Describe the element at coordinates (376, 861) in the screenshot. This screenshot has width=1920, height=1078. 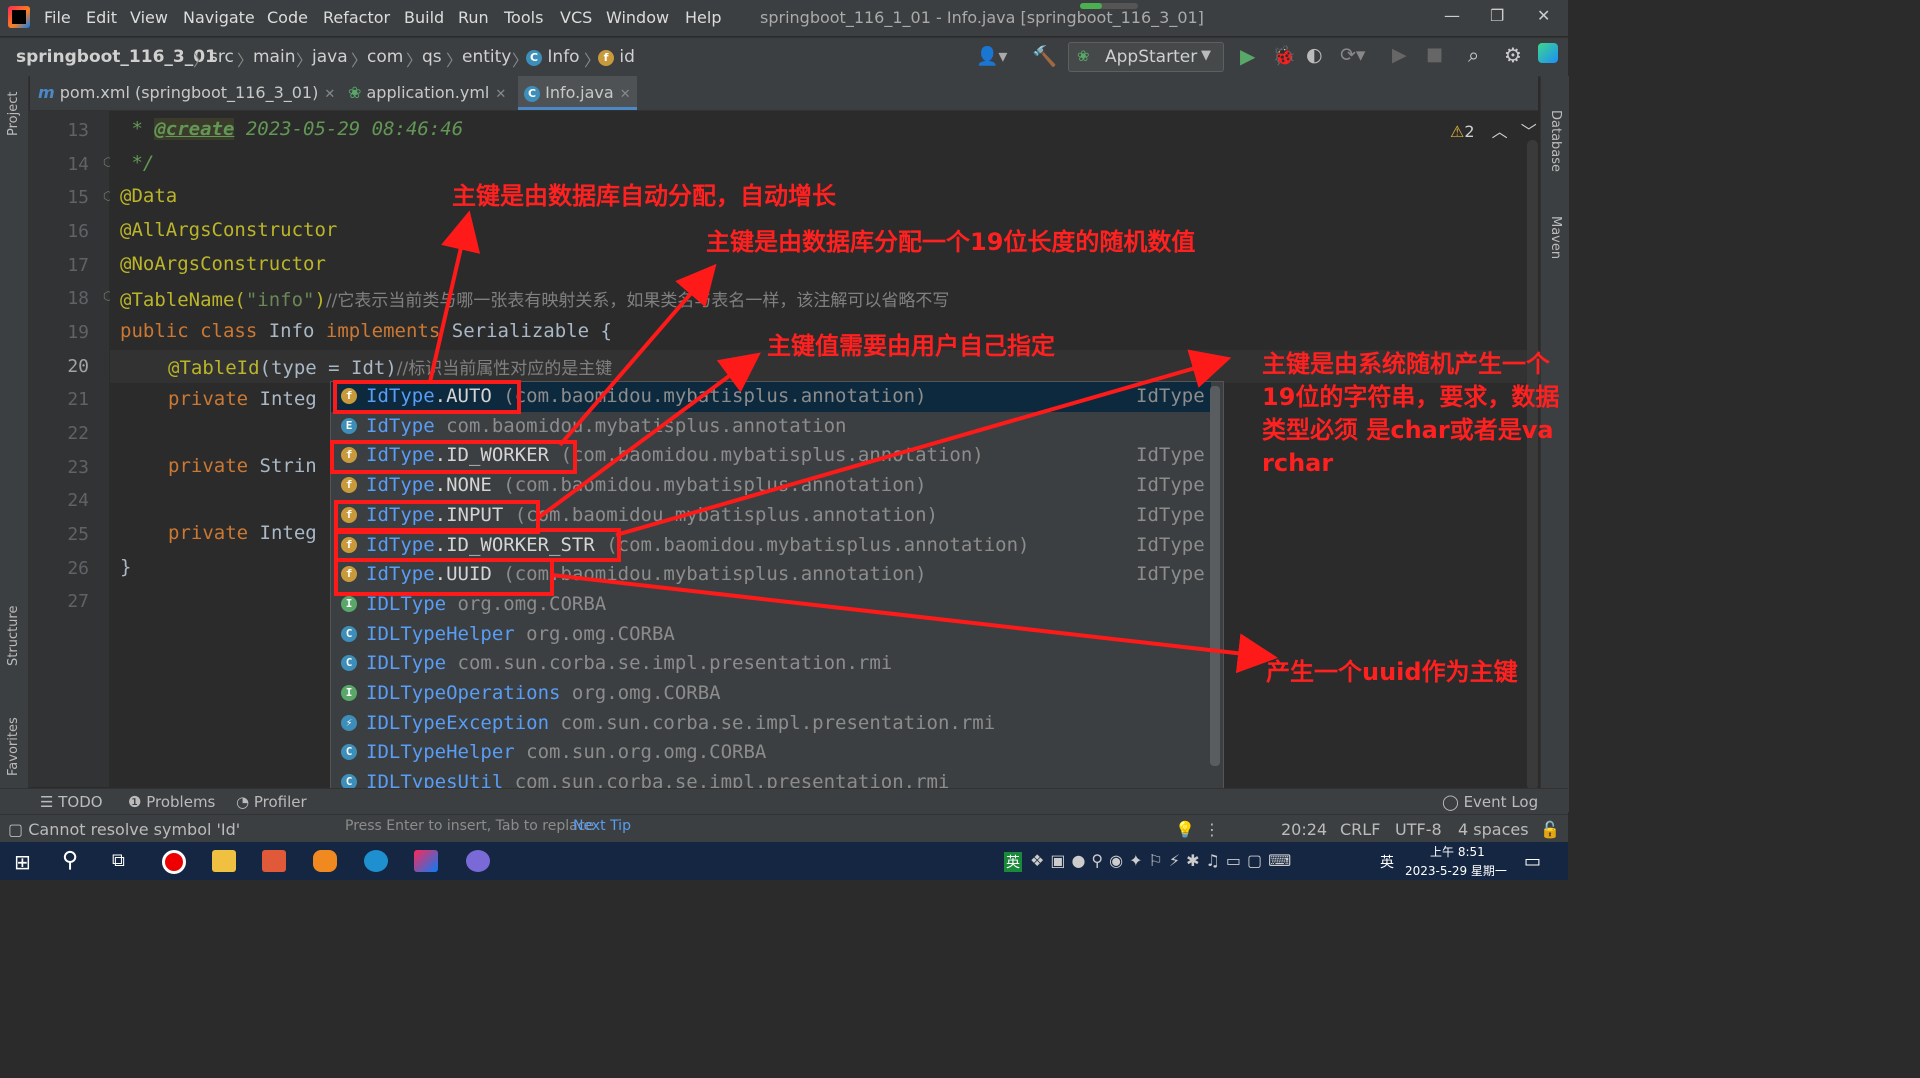
I see `edge-browser-icon` at that location.